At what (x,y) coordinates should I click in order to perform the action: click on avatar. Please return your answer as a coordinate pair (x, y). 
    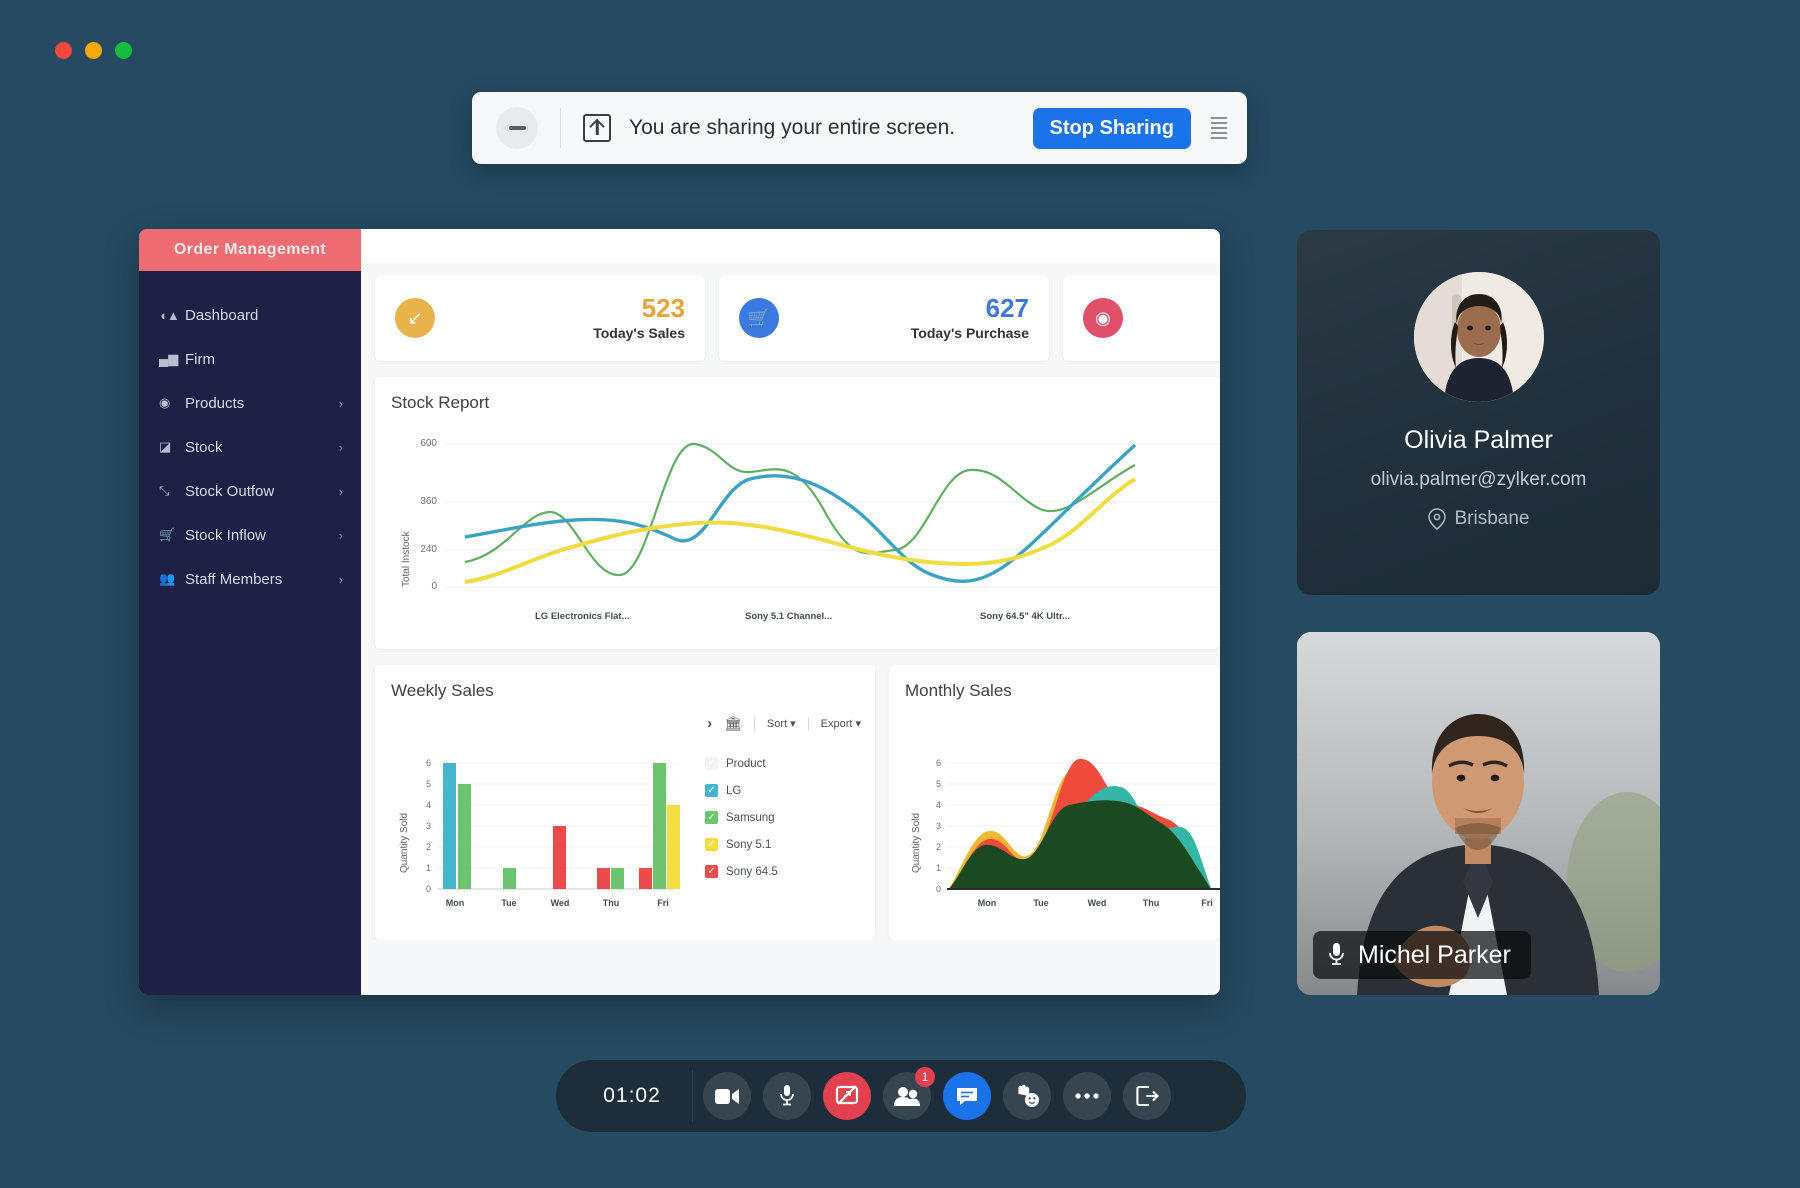
    Looking at the image, I should click on (1478, 337).